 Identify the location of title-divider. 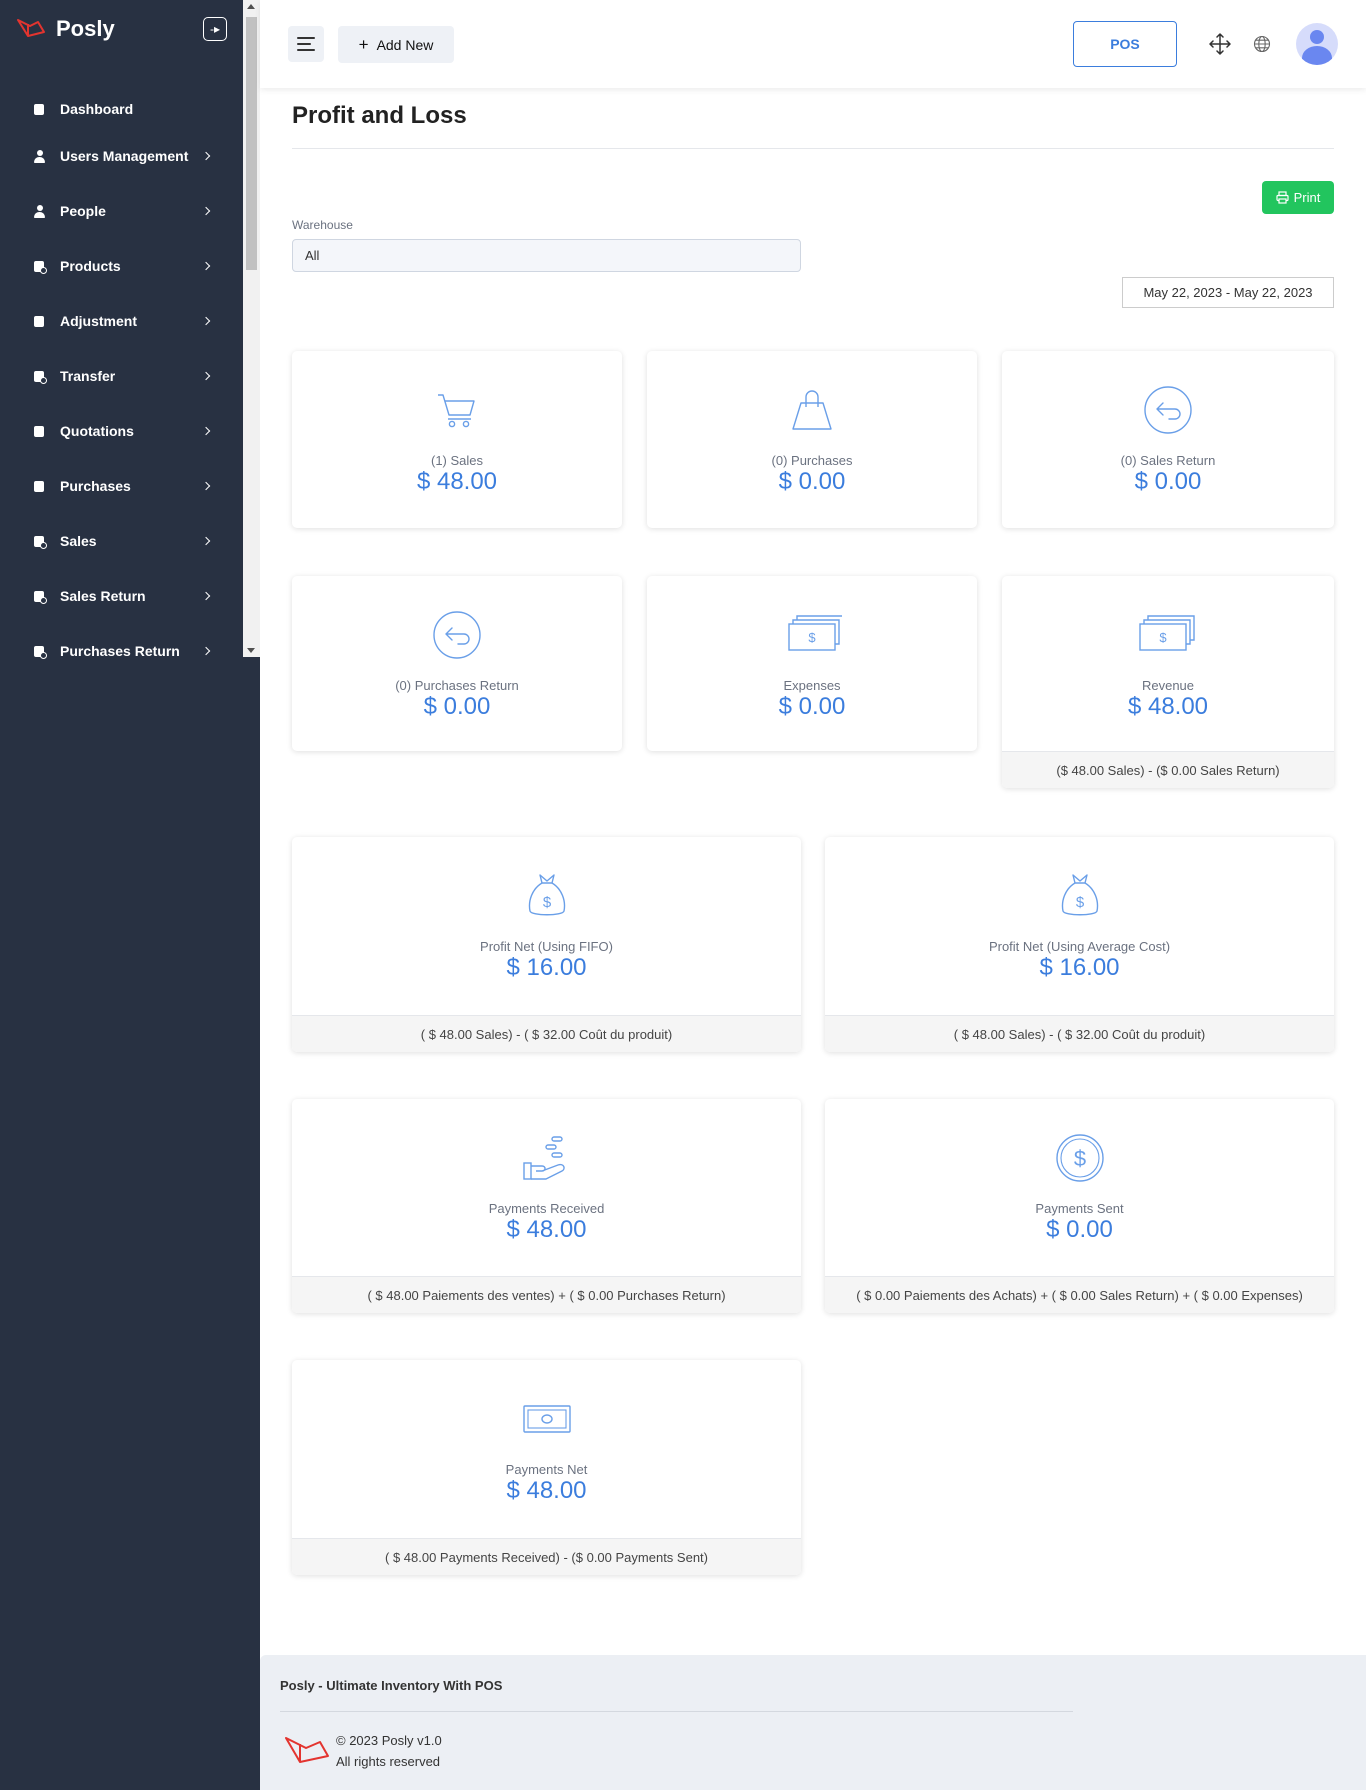
(813, 148).